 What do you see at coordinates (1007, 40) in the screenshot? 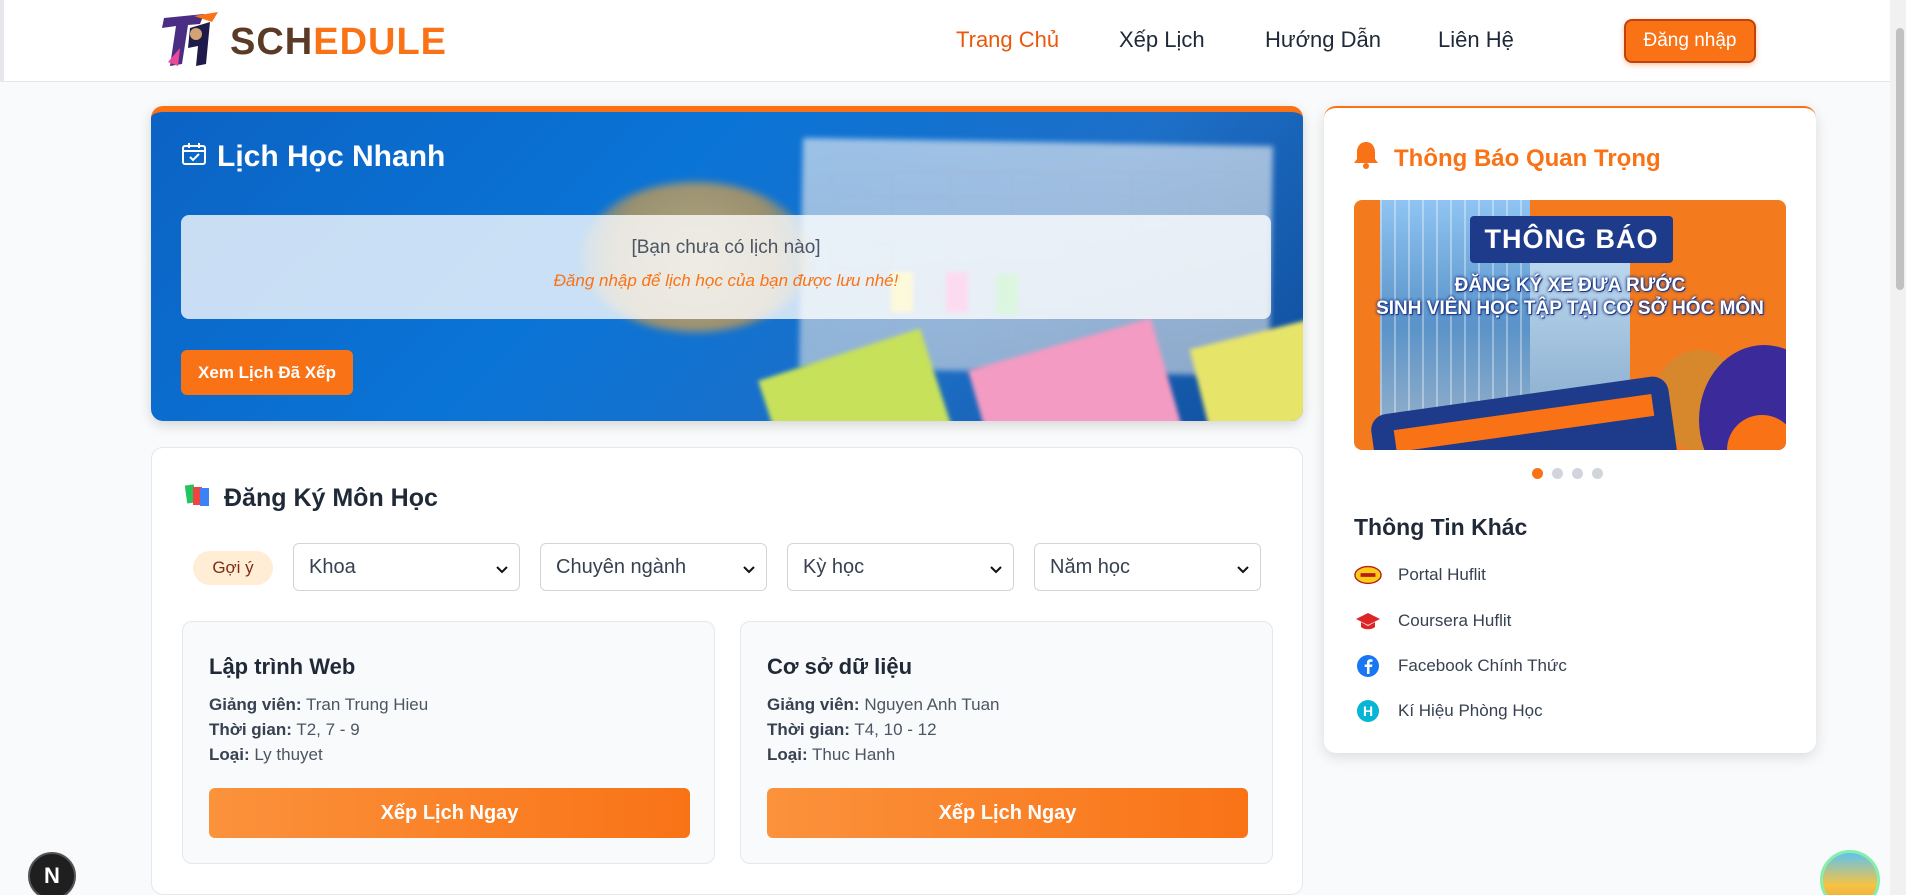
I see `nav-home: Trang Chủ` at bounding box center [1007, 40].